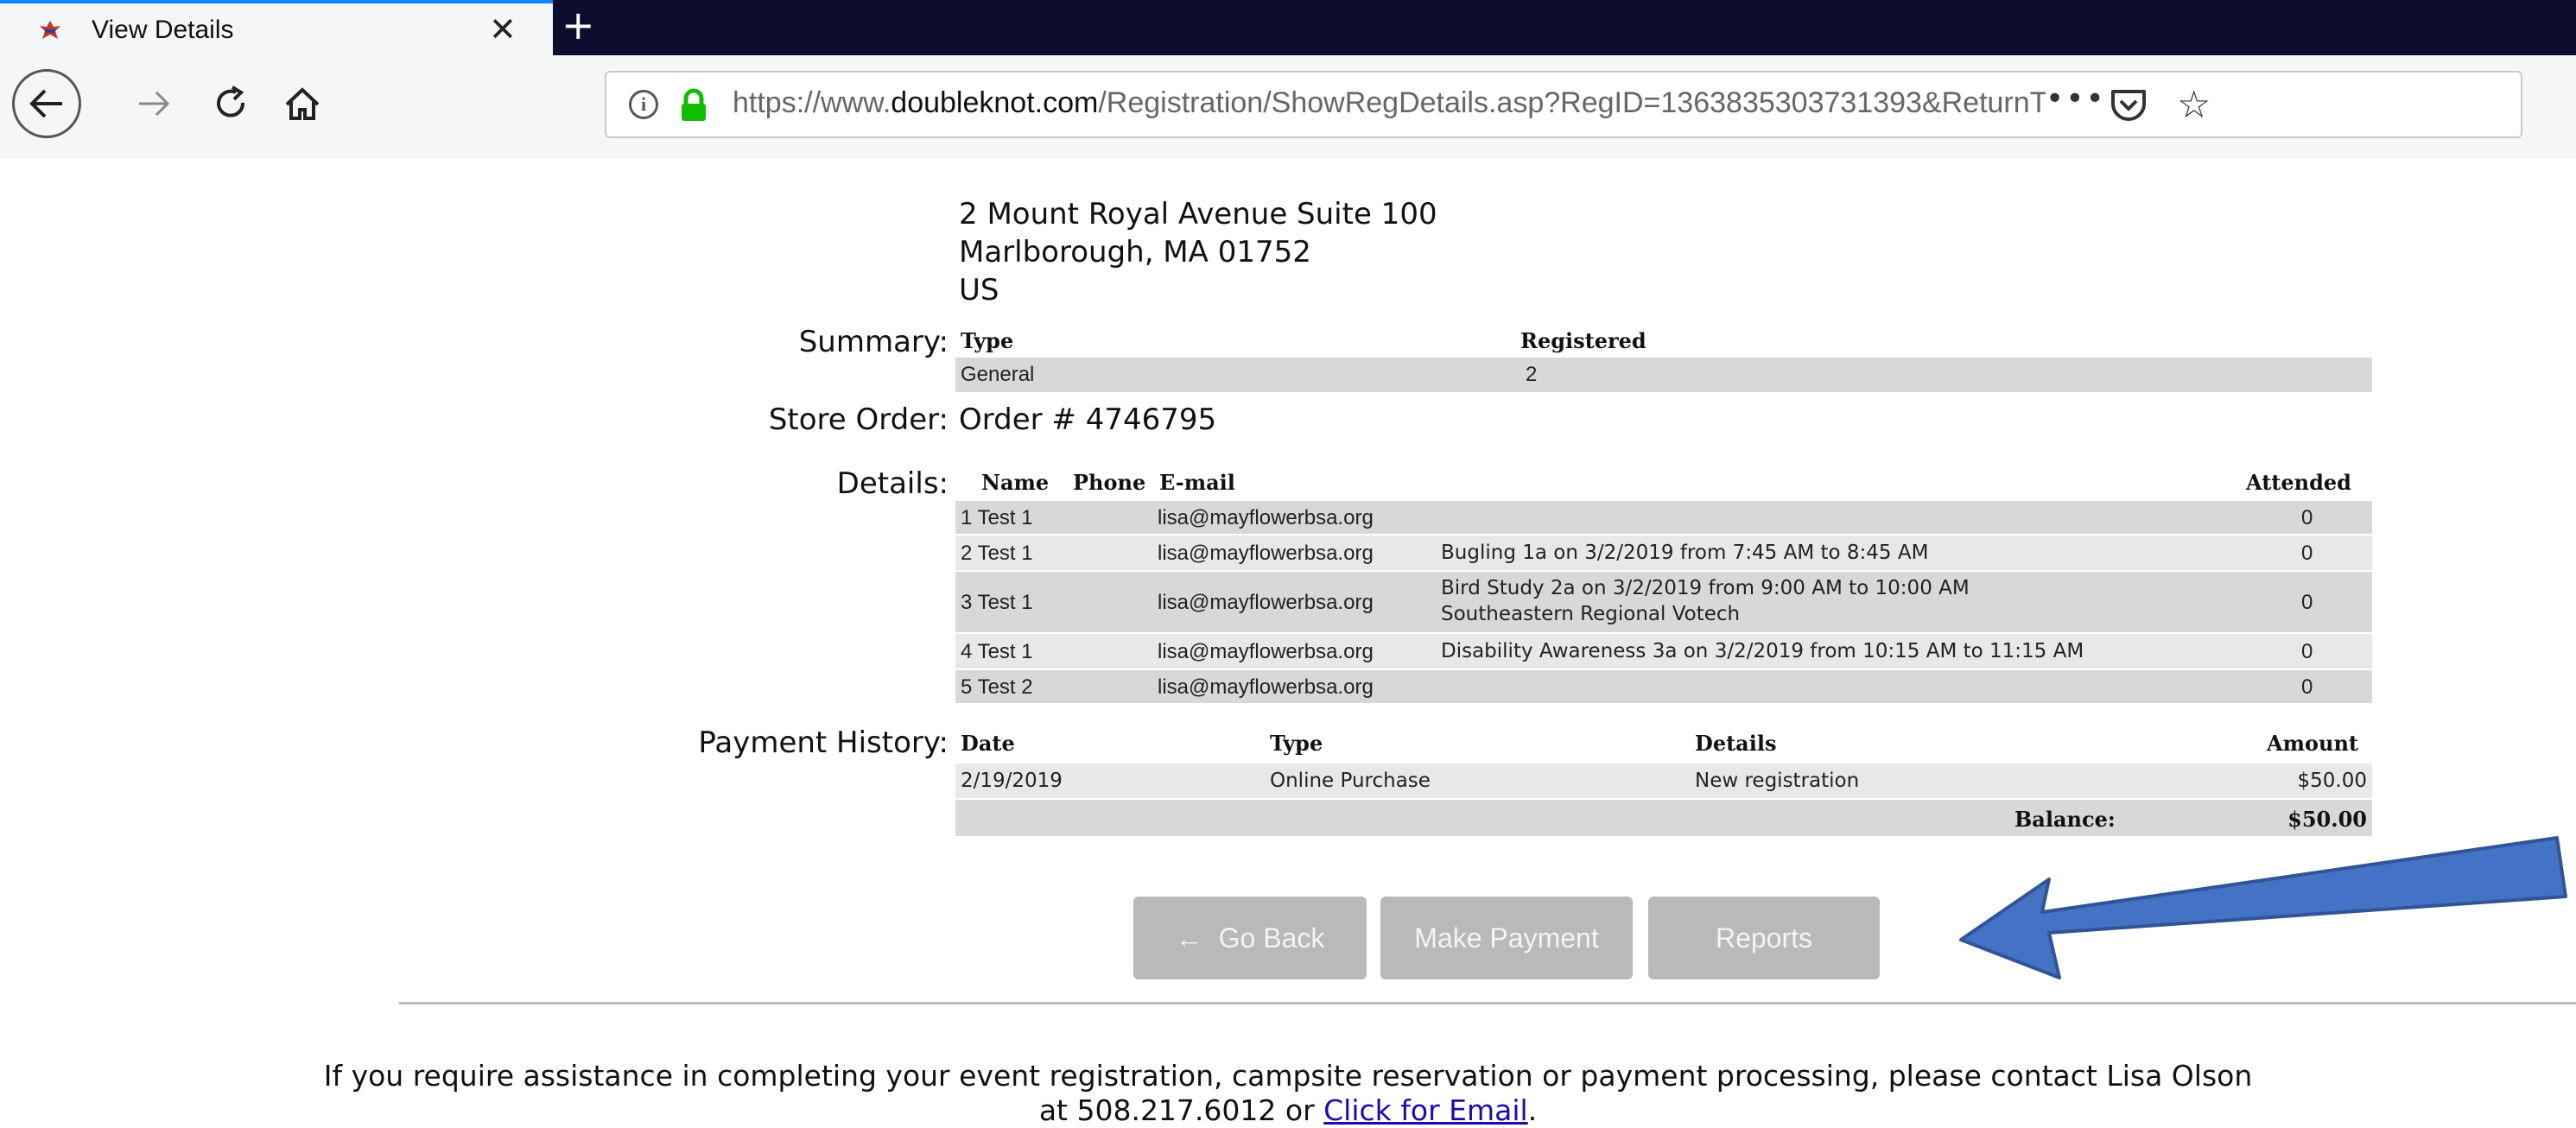  Describe the element at coordinates (1088, 419) in the screenshot. I see `store-order-value: Order # 4746795` at that location.